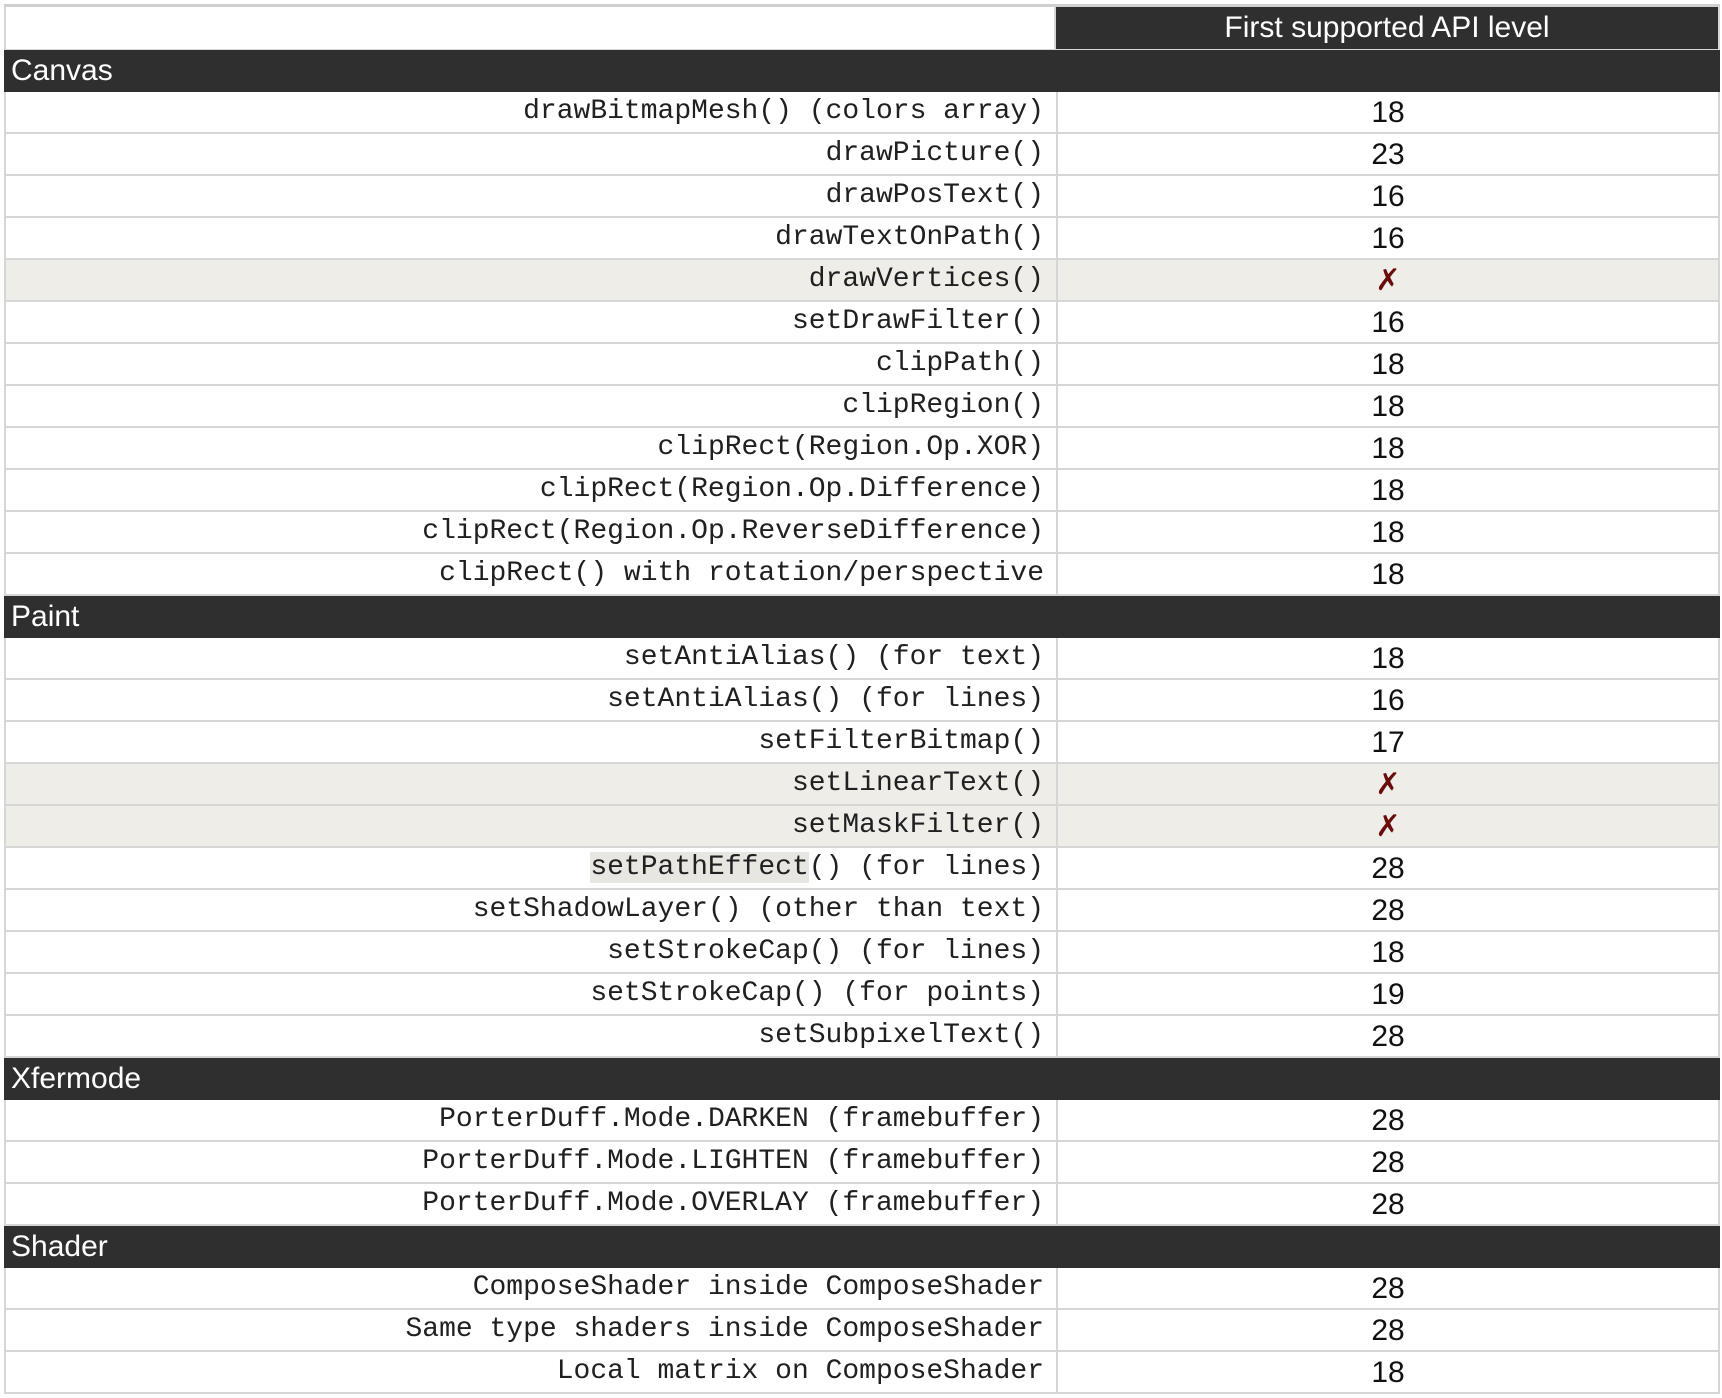 The height and width of the screenshot is (1398, 1722). What do you see at coordinates (532, 154) in the screenshot?
I see `api-name-cell: drawPicture()` at bounding box center [532, 154].